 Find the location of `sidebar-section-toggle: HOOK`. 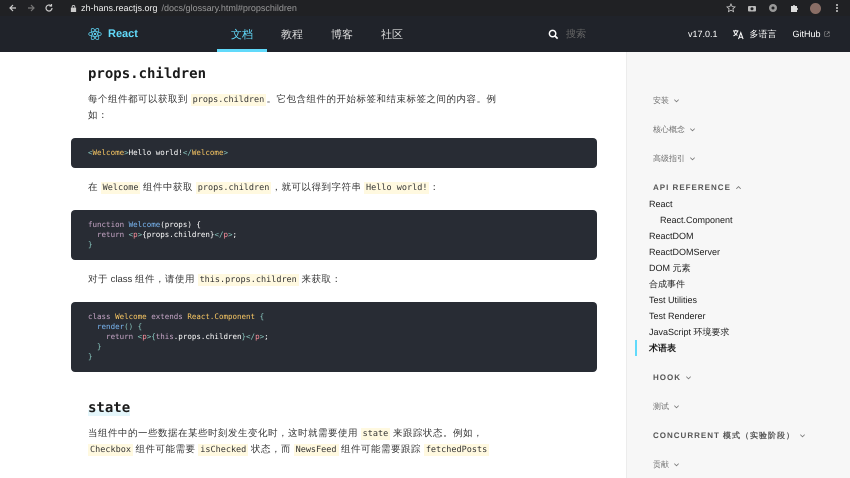

sidebar-section-toggle: HOOK is located at coordinates (749, 377).